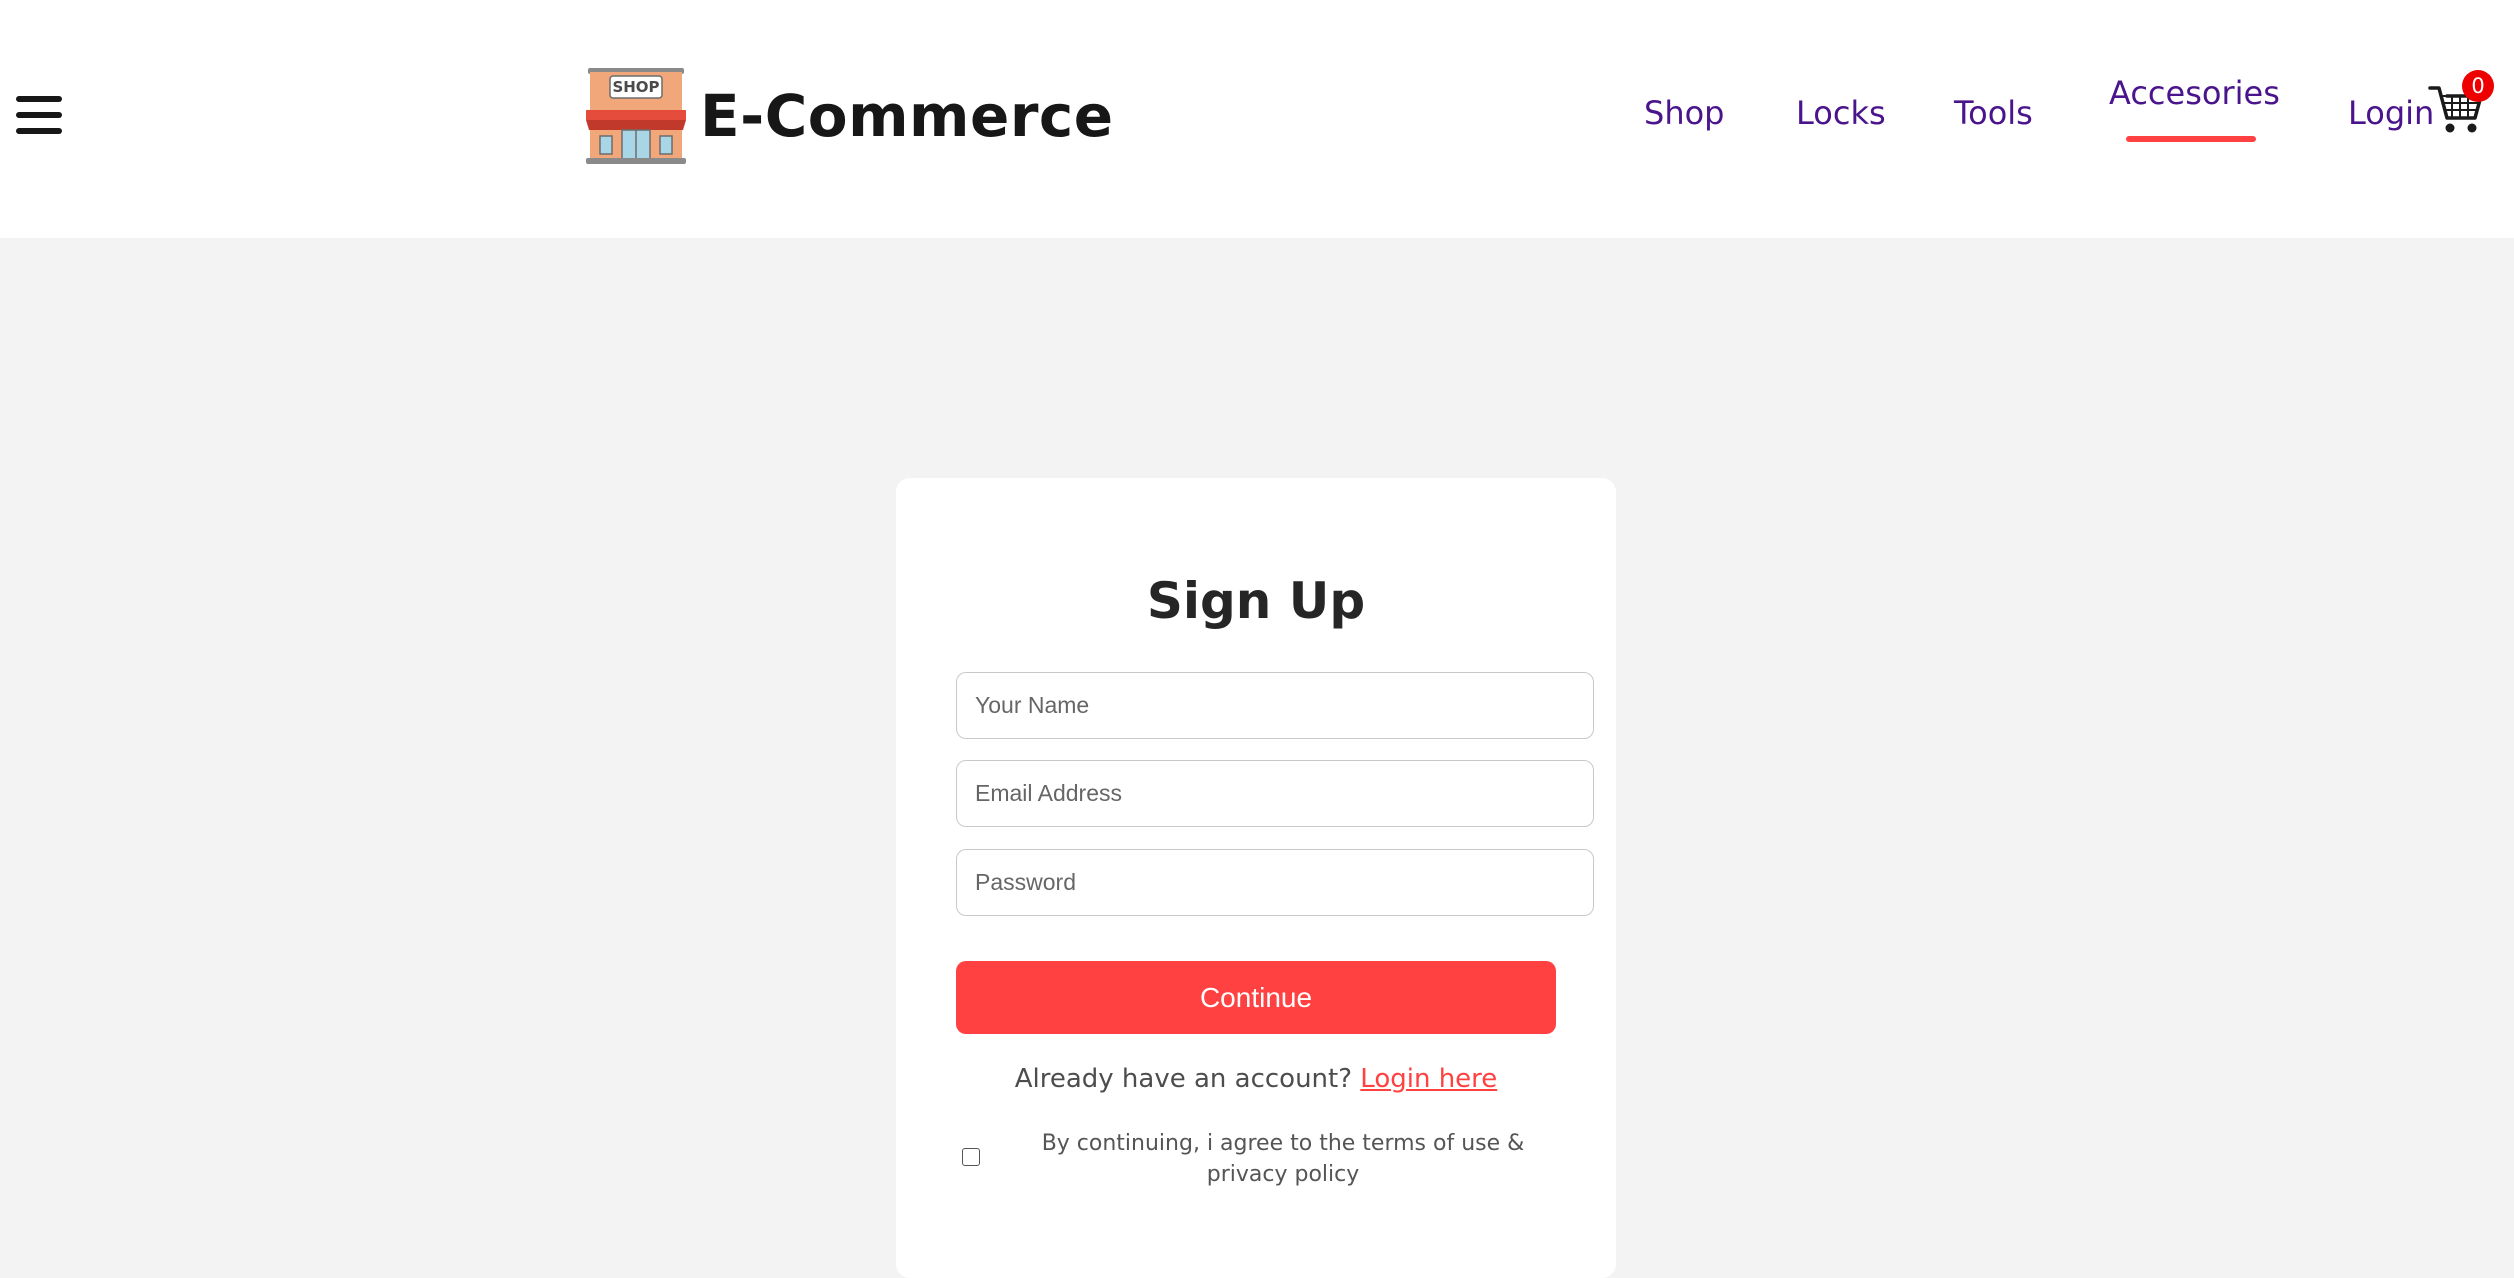  I want to click on login-here-link: Login here, so click(1428, 1079).